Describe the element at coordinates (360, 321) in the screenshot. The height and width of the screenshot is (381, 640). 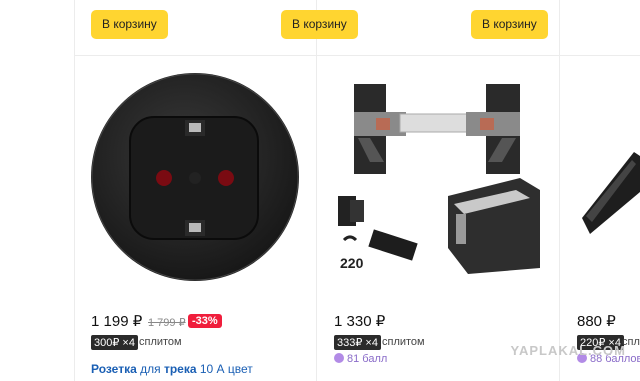
I see `product-price: 1 330 ₽` at that location.